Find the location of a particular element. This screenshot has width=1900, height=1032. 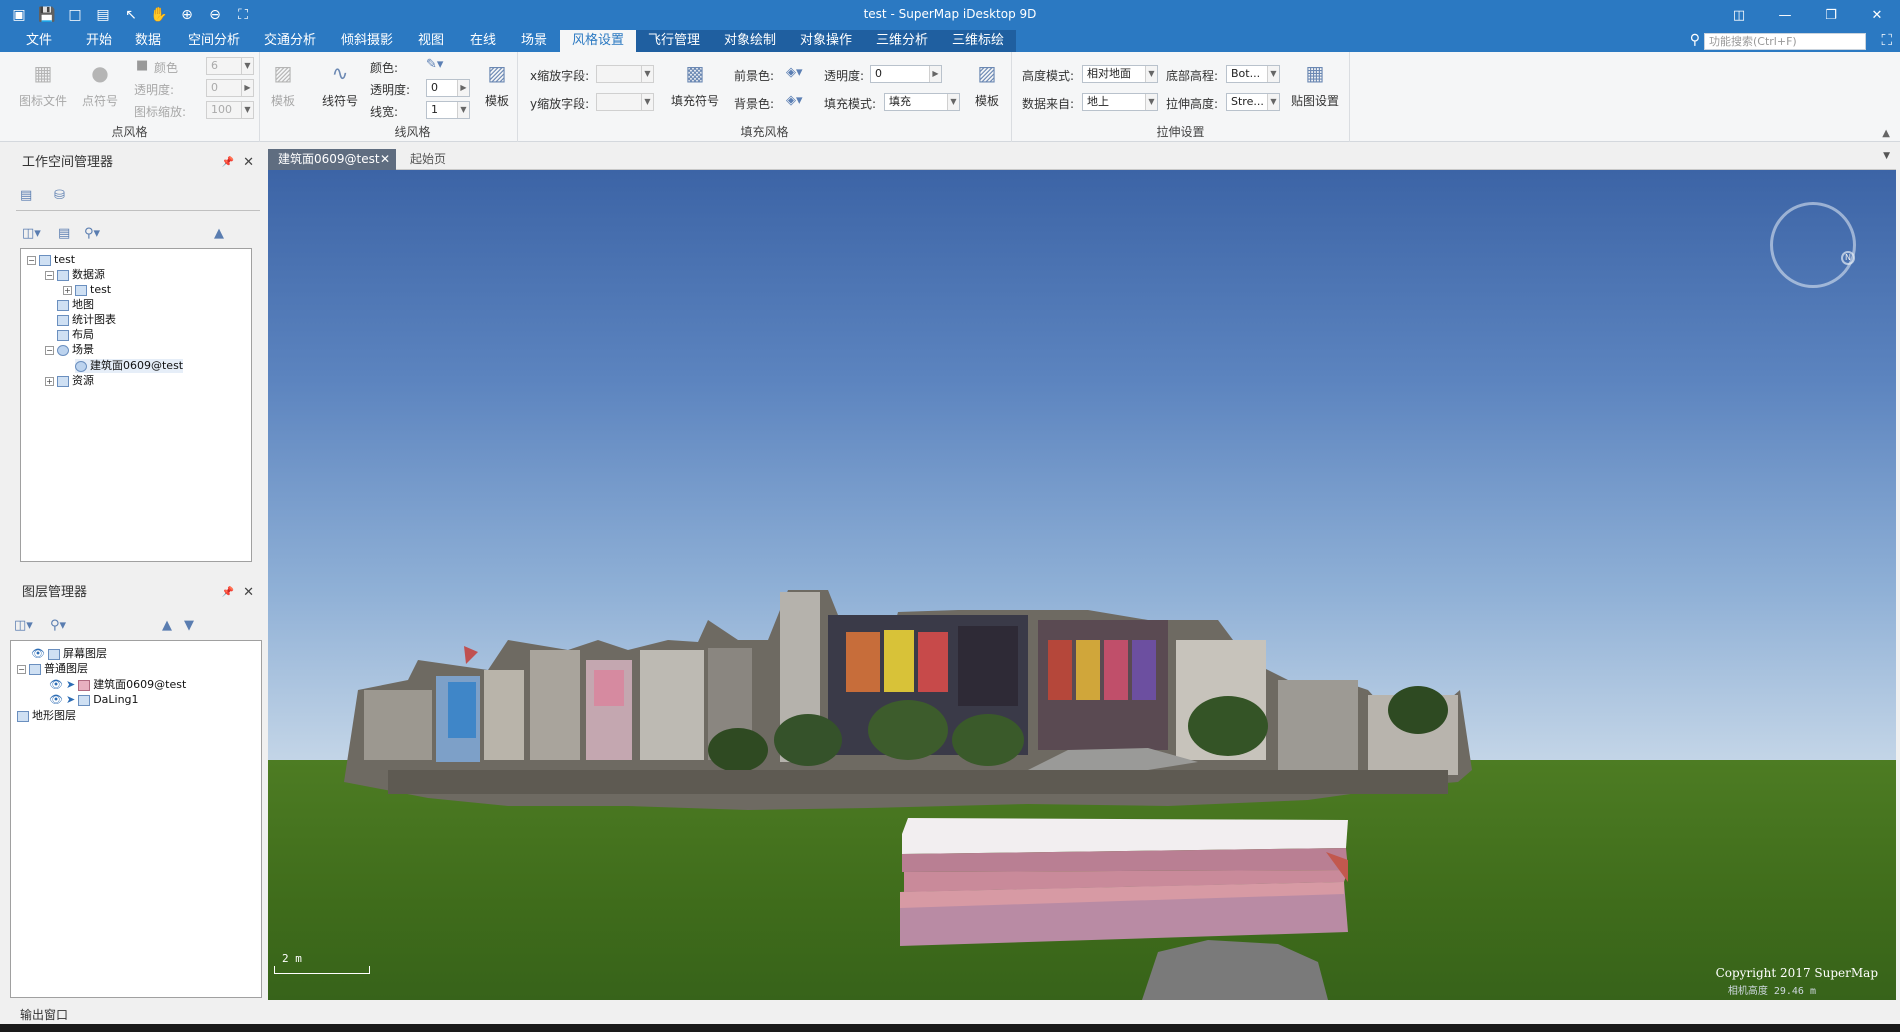

tab-3d-plotting: 三维标绘 is located at coordinates (978, 41).